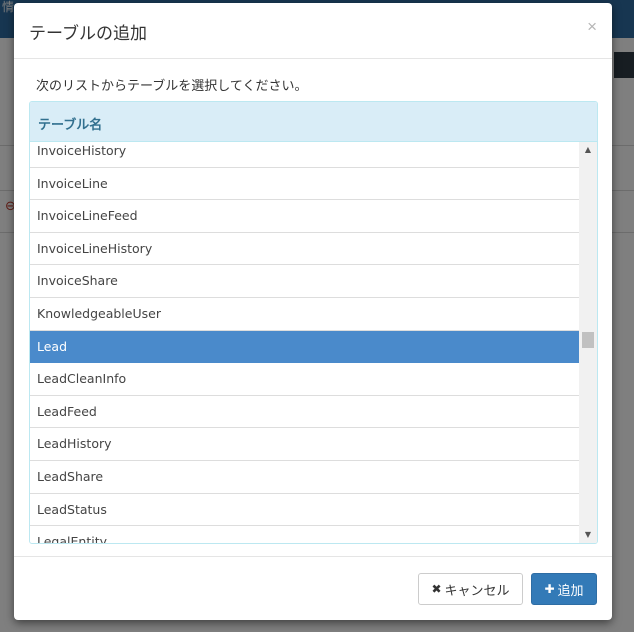  What do you see at coordinates (70, 125) in the screenshot?
I see `table-name-column-header: テーブル名` at bounding box center [70, 125].